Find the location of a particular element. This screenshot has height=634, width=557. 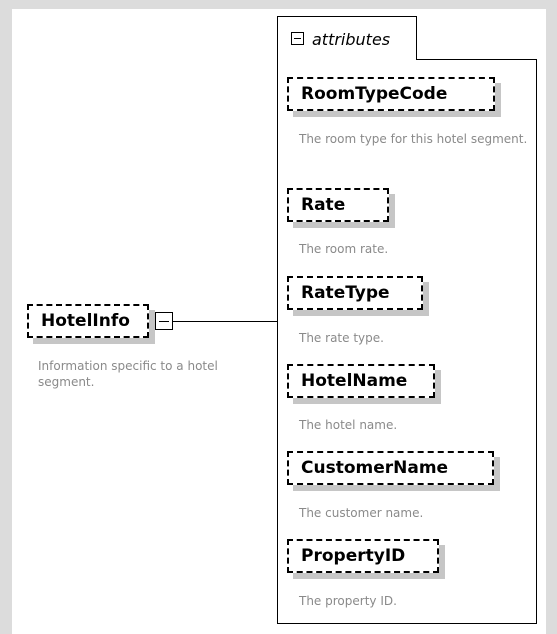

root-element-box: HotelInfo is located at coordinates (88, 321).